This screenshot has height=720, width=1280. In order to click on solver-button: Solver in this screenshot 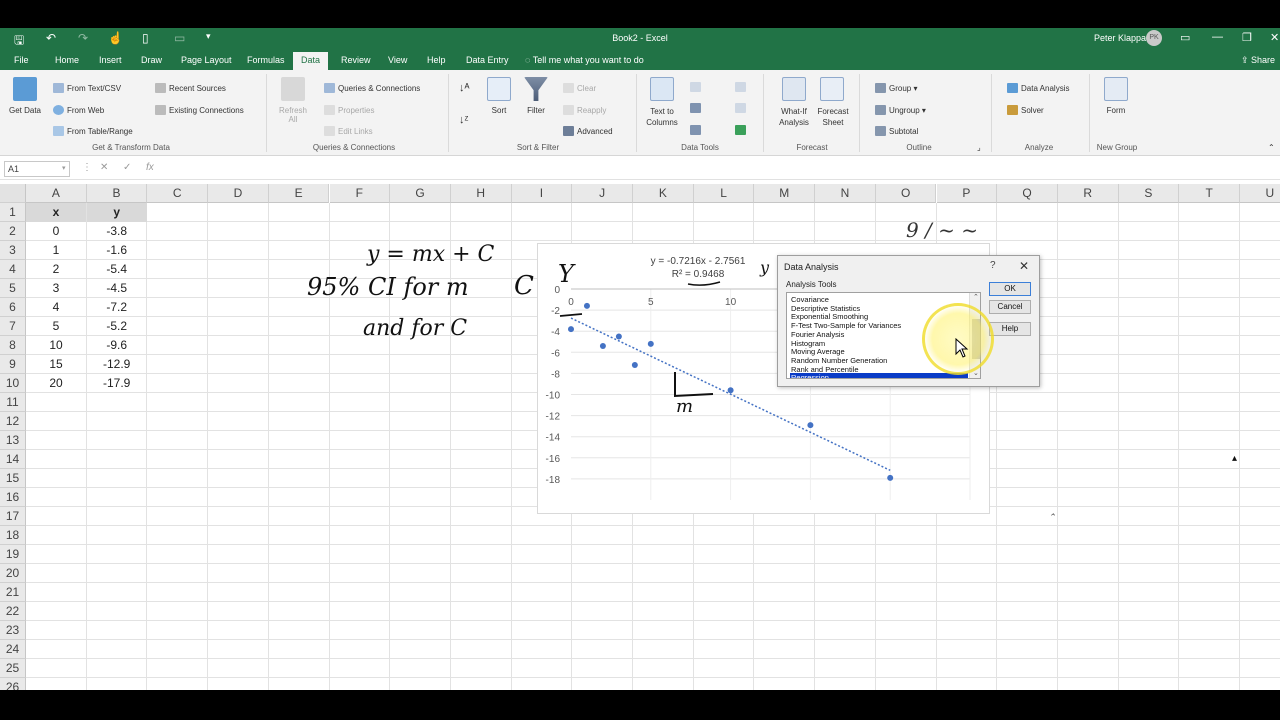, I will do `click(1025, 110)`.